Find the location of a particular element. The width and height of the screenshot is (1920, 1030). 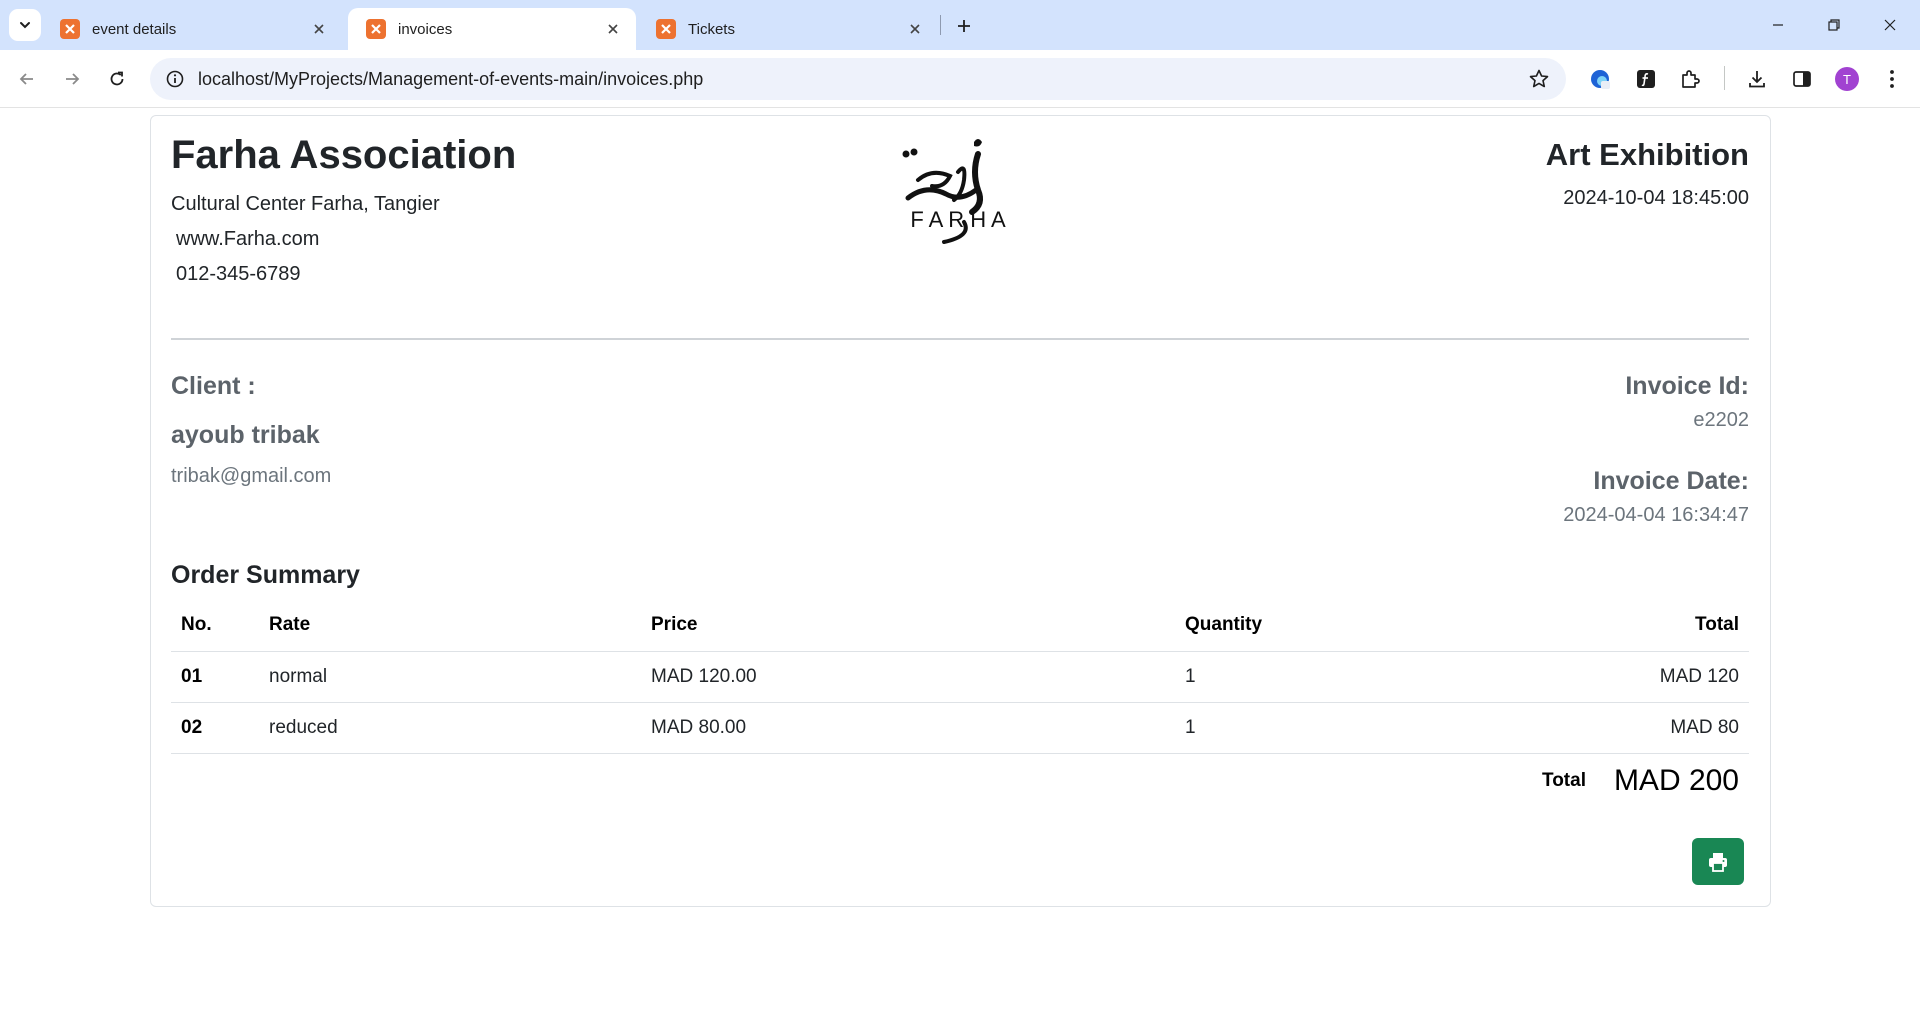

event-title: Art Exhibition is located at coordinates (1647, 154).